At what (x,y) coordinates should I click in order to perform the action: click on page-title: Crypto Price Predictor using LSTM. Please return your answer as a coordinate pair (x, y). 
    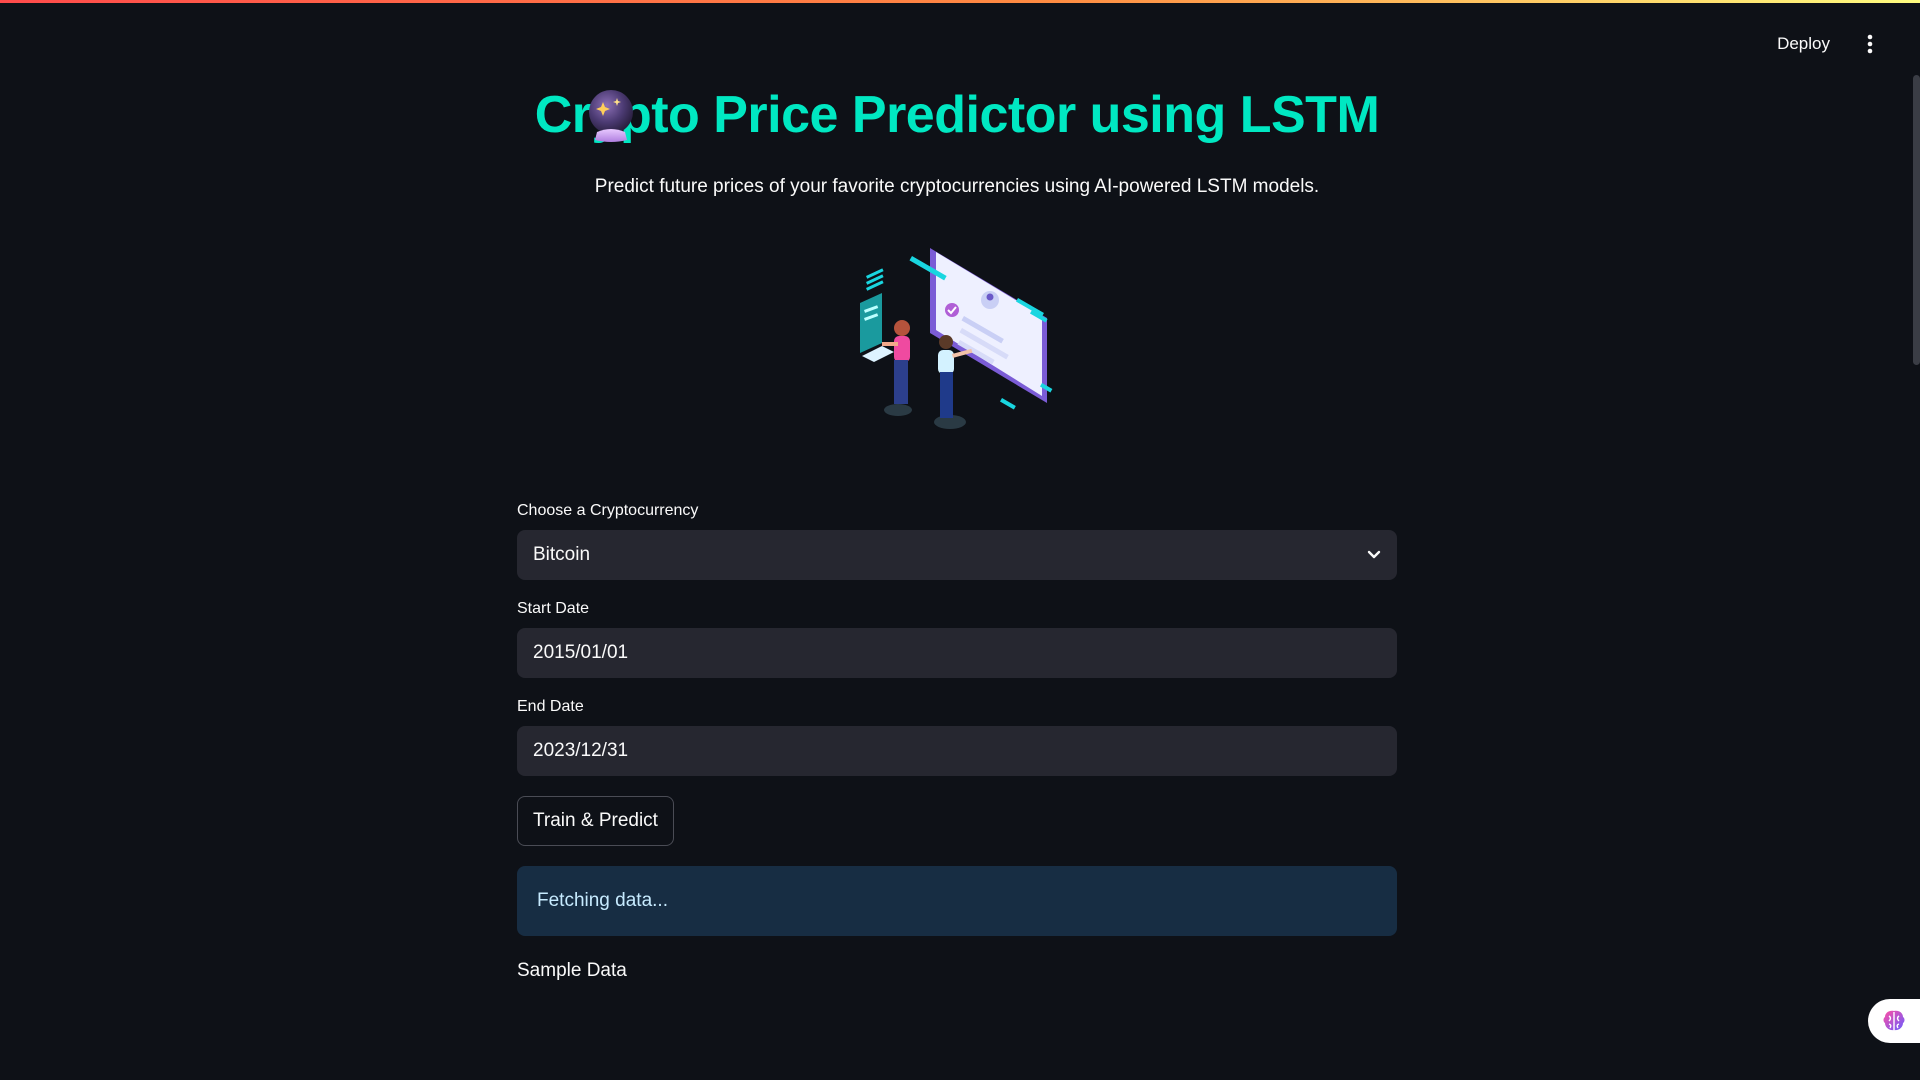
    Looking at the image, I should click on (957, 115).